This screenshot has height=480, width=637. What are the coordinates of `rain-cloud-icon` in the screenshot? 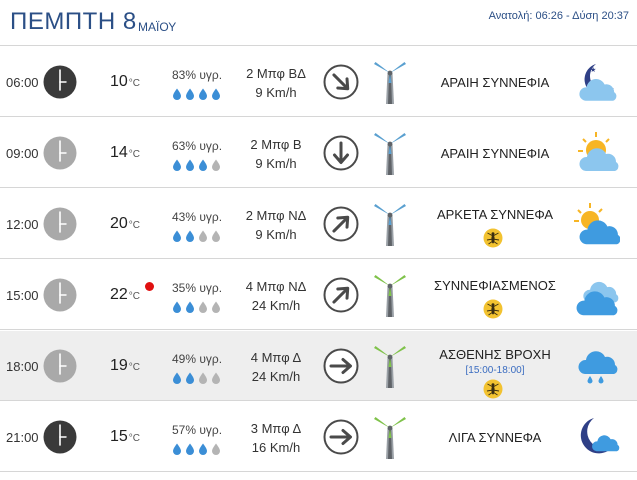 It's located at (597, 366).